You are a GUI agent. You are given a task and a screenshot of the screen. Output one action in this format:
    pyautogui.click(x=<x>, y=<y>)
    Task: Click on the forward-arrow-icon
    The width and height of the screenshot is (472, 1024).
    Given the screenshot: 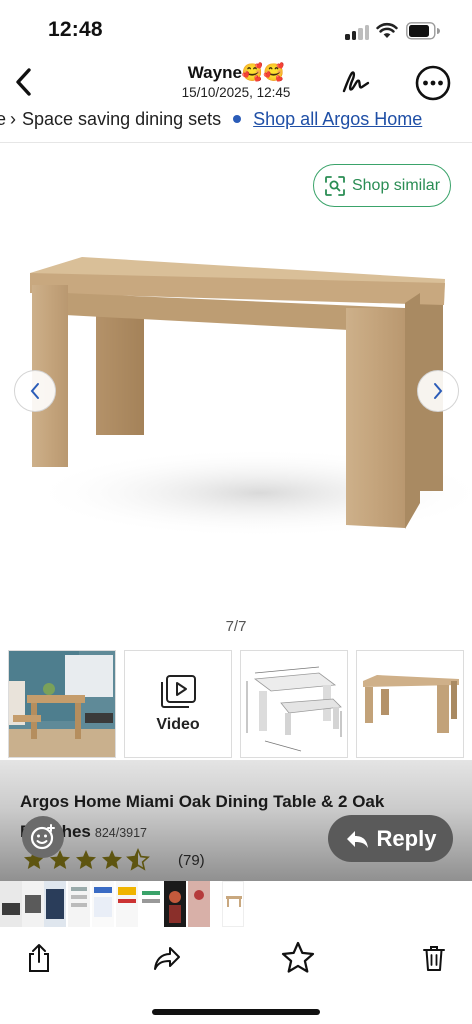 What is the action you would take?
    pyautogui.click(x=167, y=958)
    